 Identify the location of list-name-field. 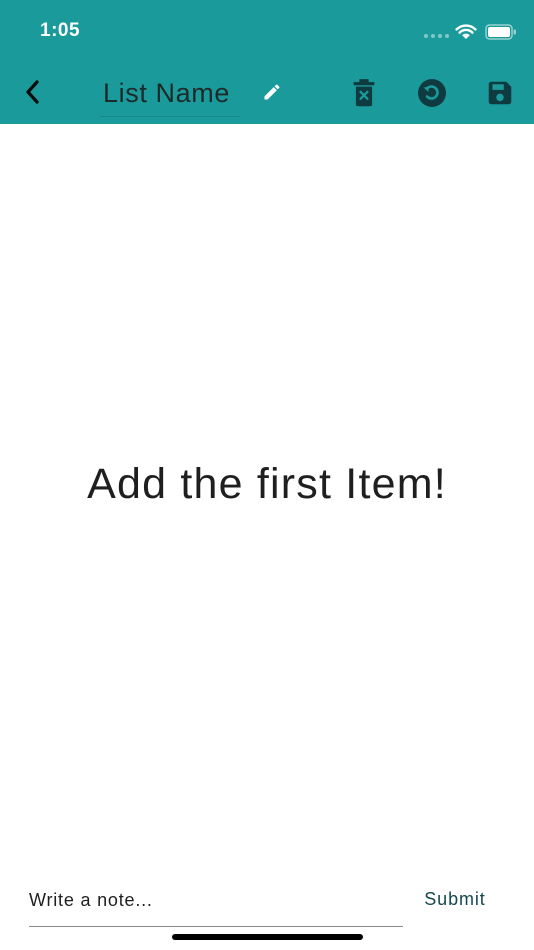
(170, 93).